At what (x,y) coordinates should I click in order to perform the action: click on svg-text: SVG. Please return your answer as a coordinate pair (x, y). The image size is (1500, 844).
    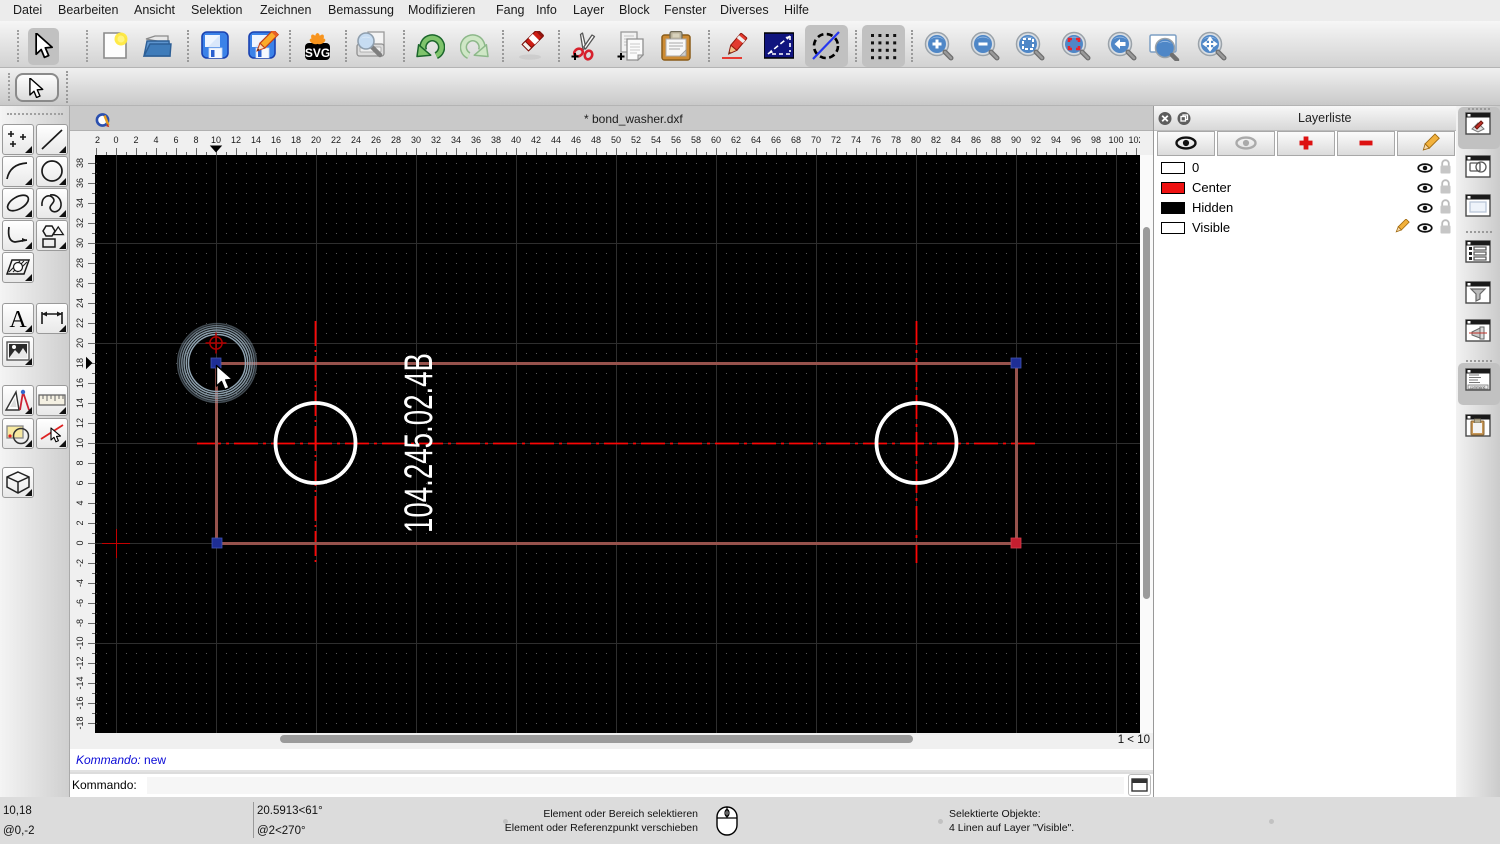
    Looking at the image, I should click on (317, 53).